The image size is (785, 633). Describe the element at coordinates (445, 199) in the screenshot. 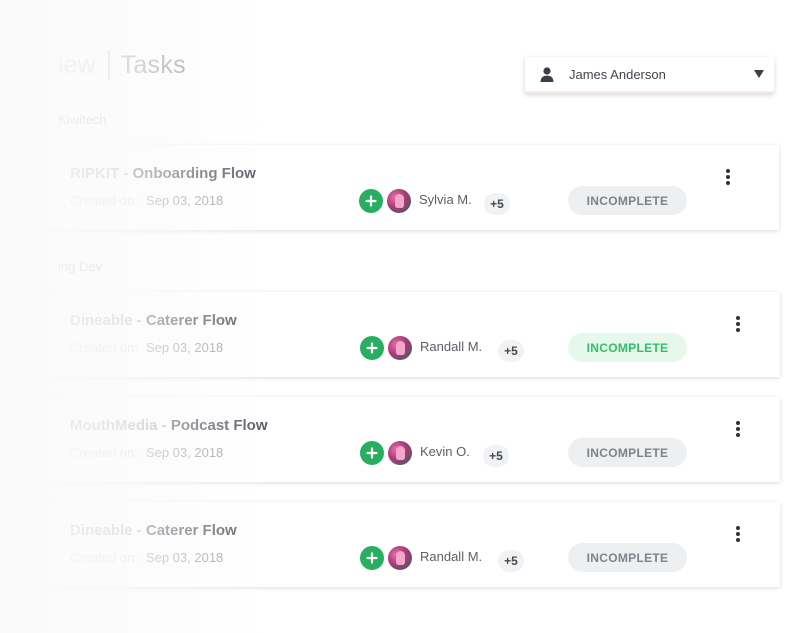

I see `assignee-name: Sylvia M.` at that location.